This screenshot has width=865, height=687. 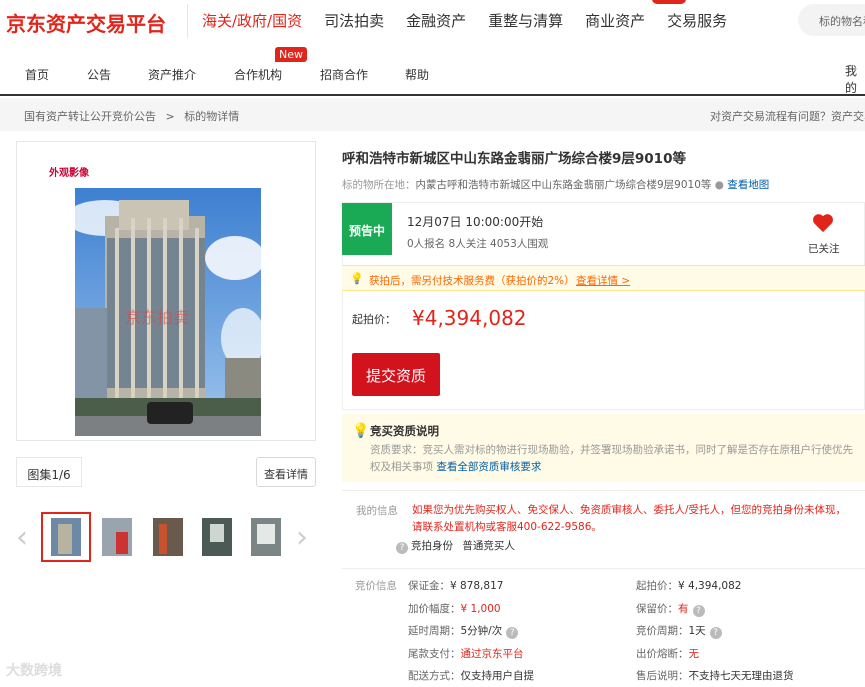 What do you see at coordinates (302, 537) in the screenshot?
I see `thumb-next-arrow: ›` at bounding box center [302, 537].